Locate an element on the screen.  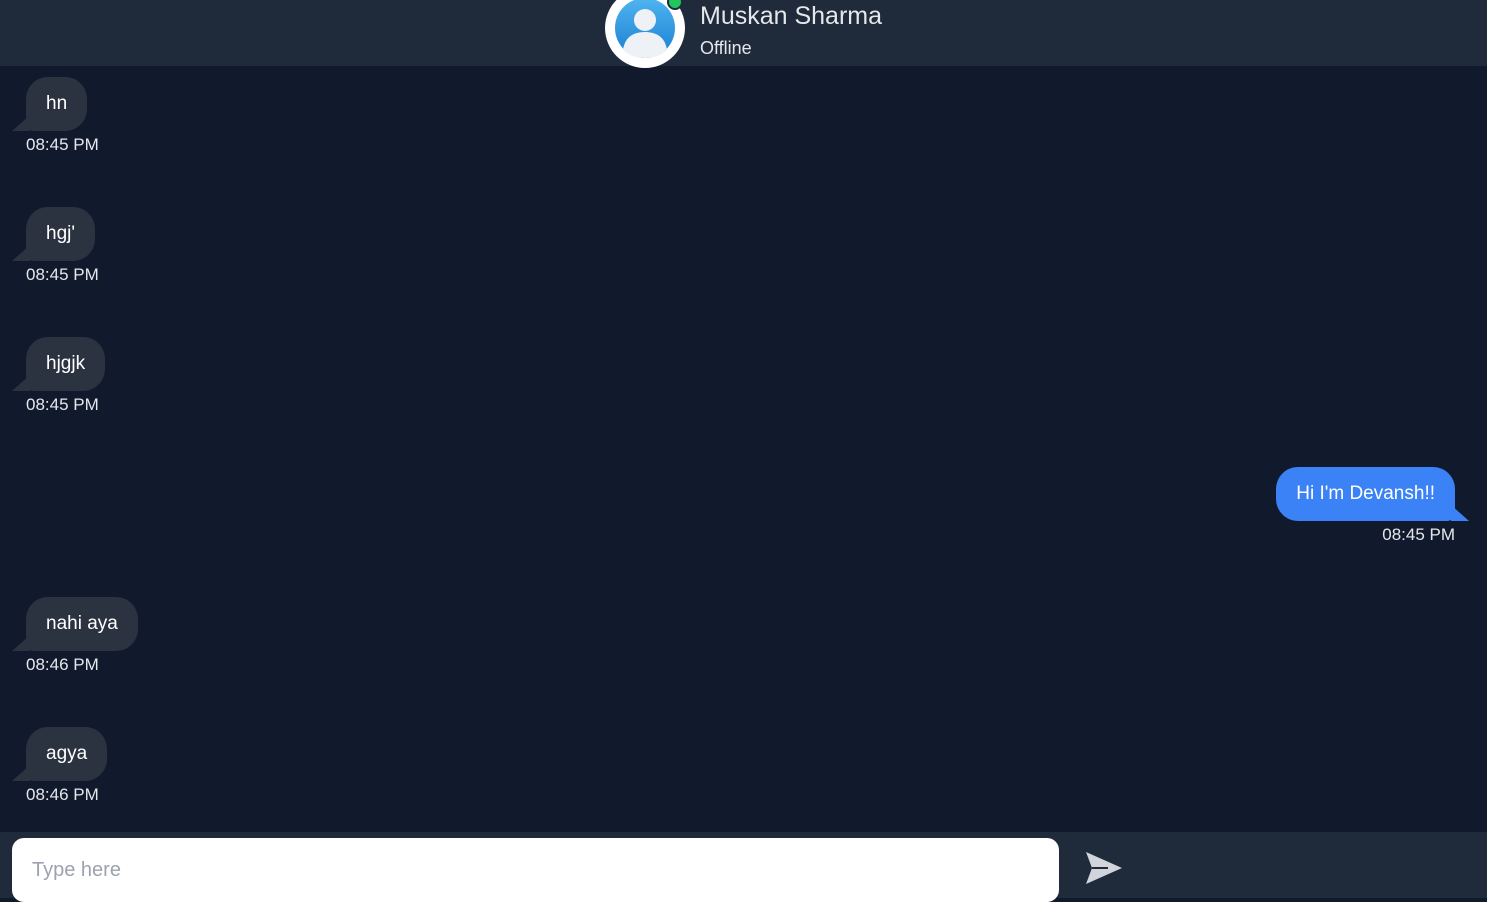
user-avatar-icon is located at coordinates (645, 29).